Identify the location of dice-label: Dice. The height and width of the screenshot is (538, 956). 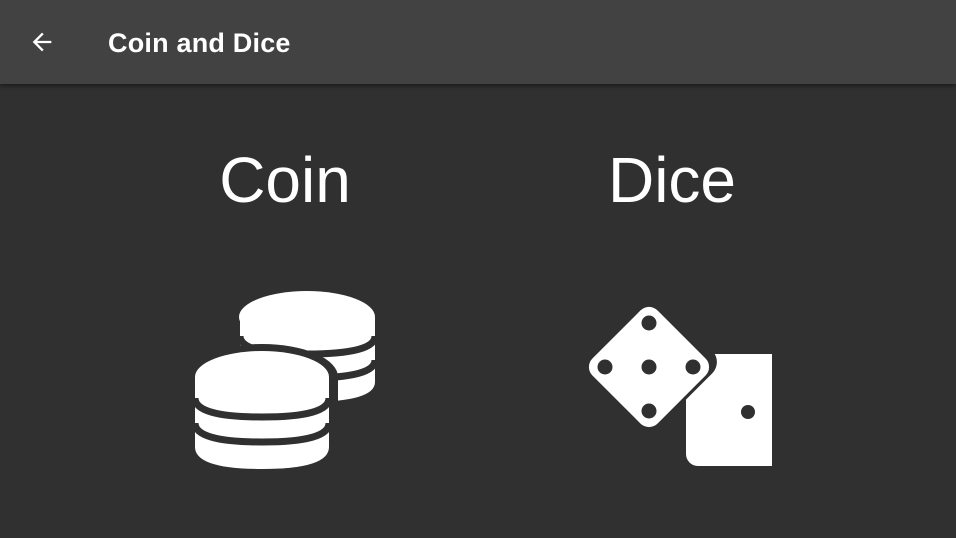
(672, 180).